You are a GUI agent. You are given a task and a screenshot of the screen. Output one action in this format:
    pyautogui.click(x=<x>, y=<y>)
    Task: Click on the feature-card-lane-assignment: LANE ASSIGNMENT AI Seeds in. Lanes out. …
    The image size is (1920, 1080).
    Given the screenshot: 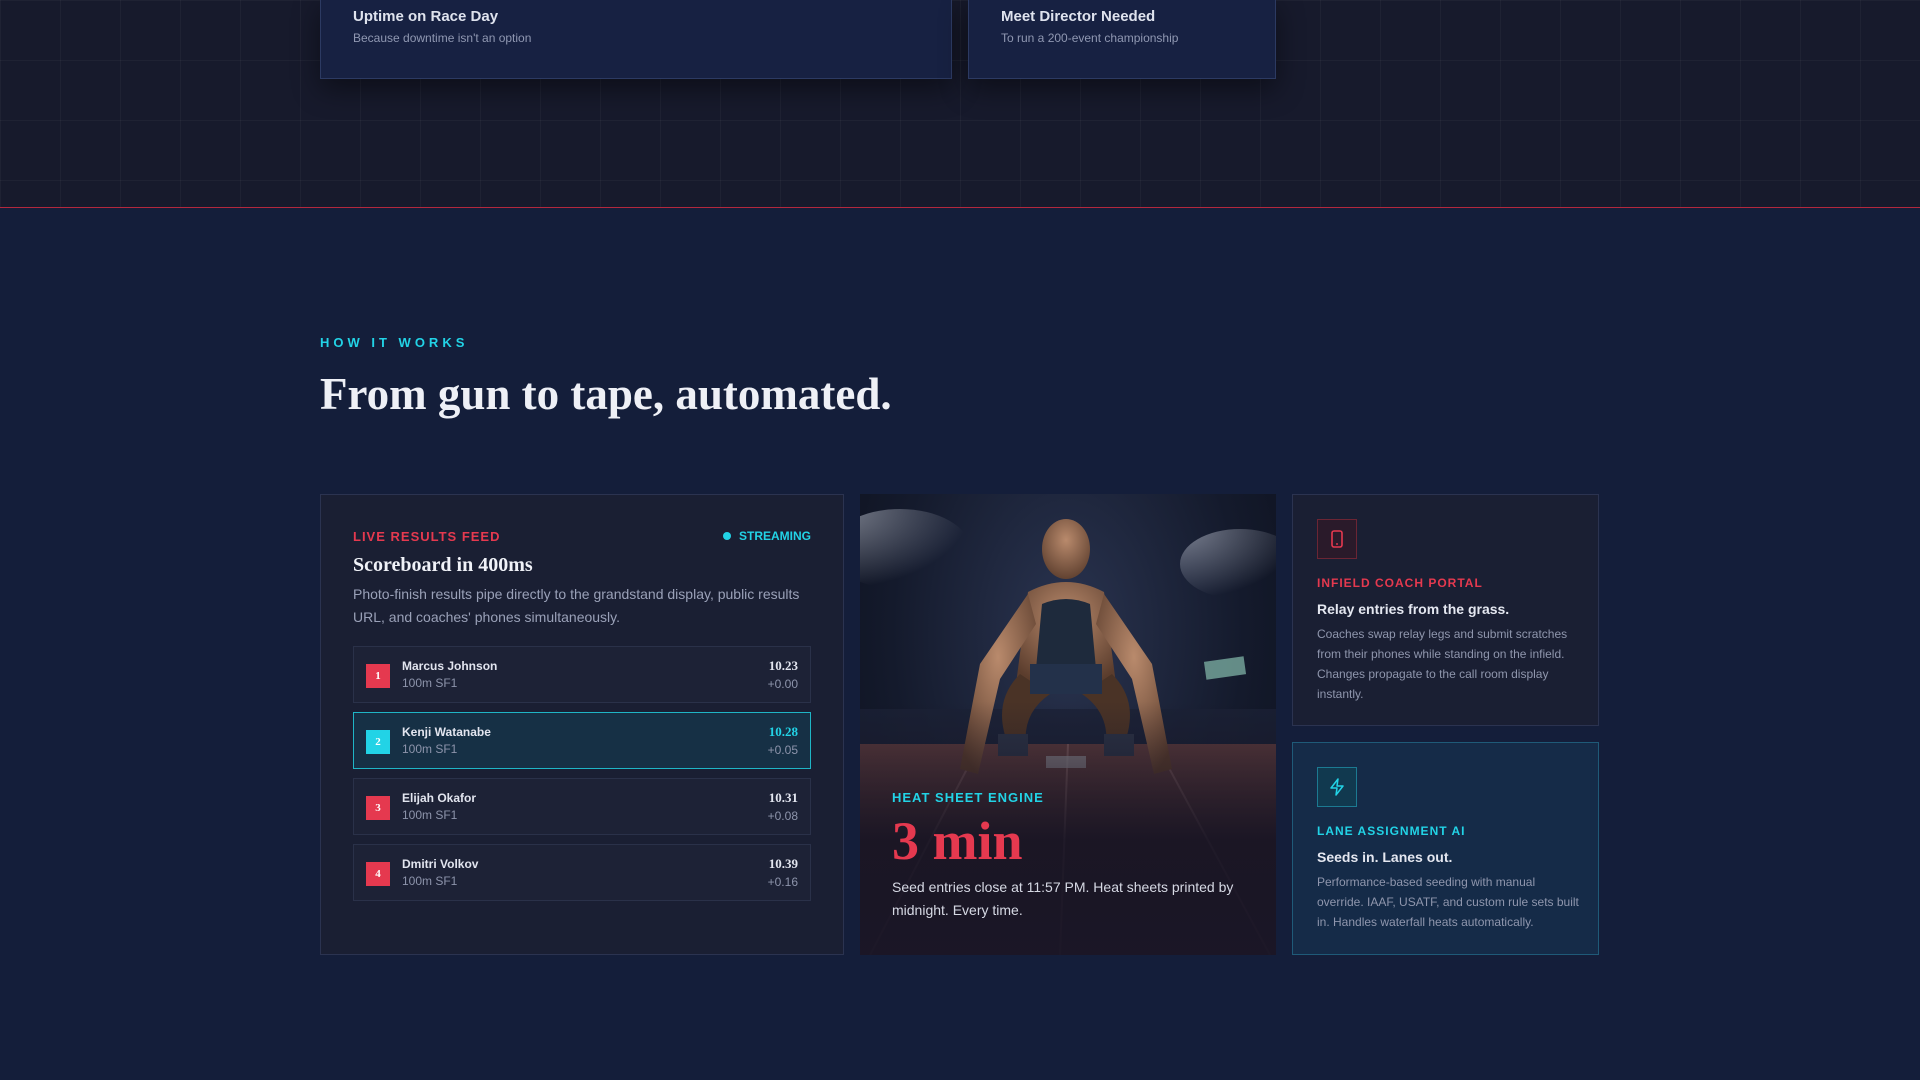 What is the action you would take?
    pyautogui.click(x=1445, y=848)
    